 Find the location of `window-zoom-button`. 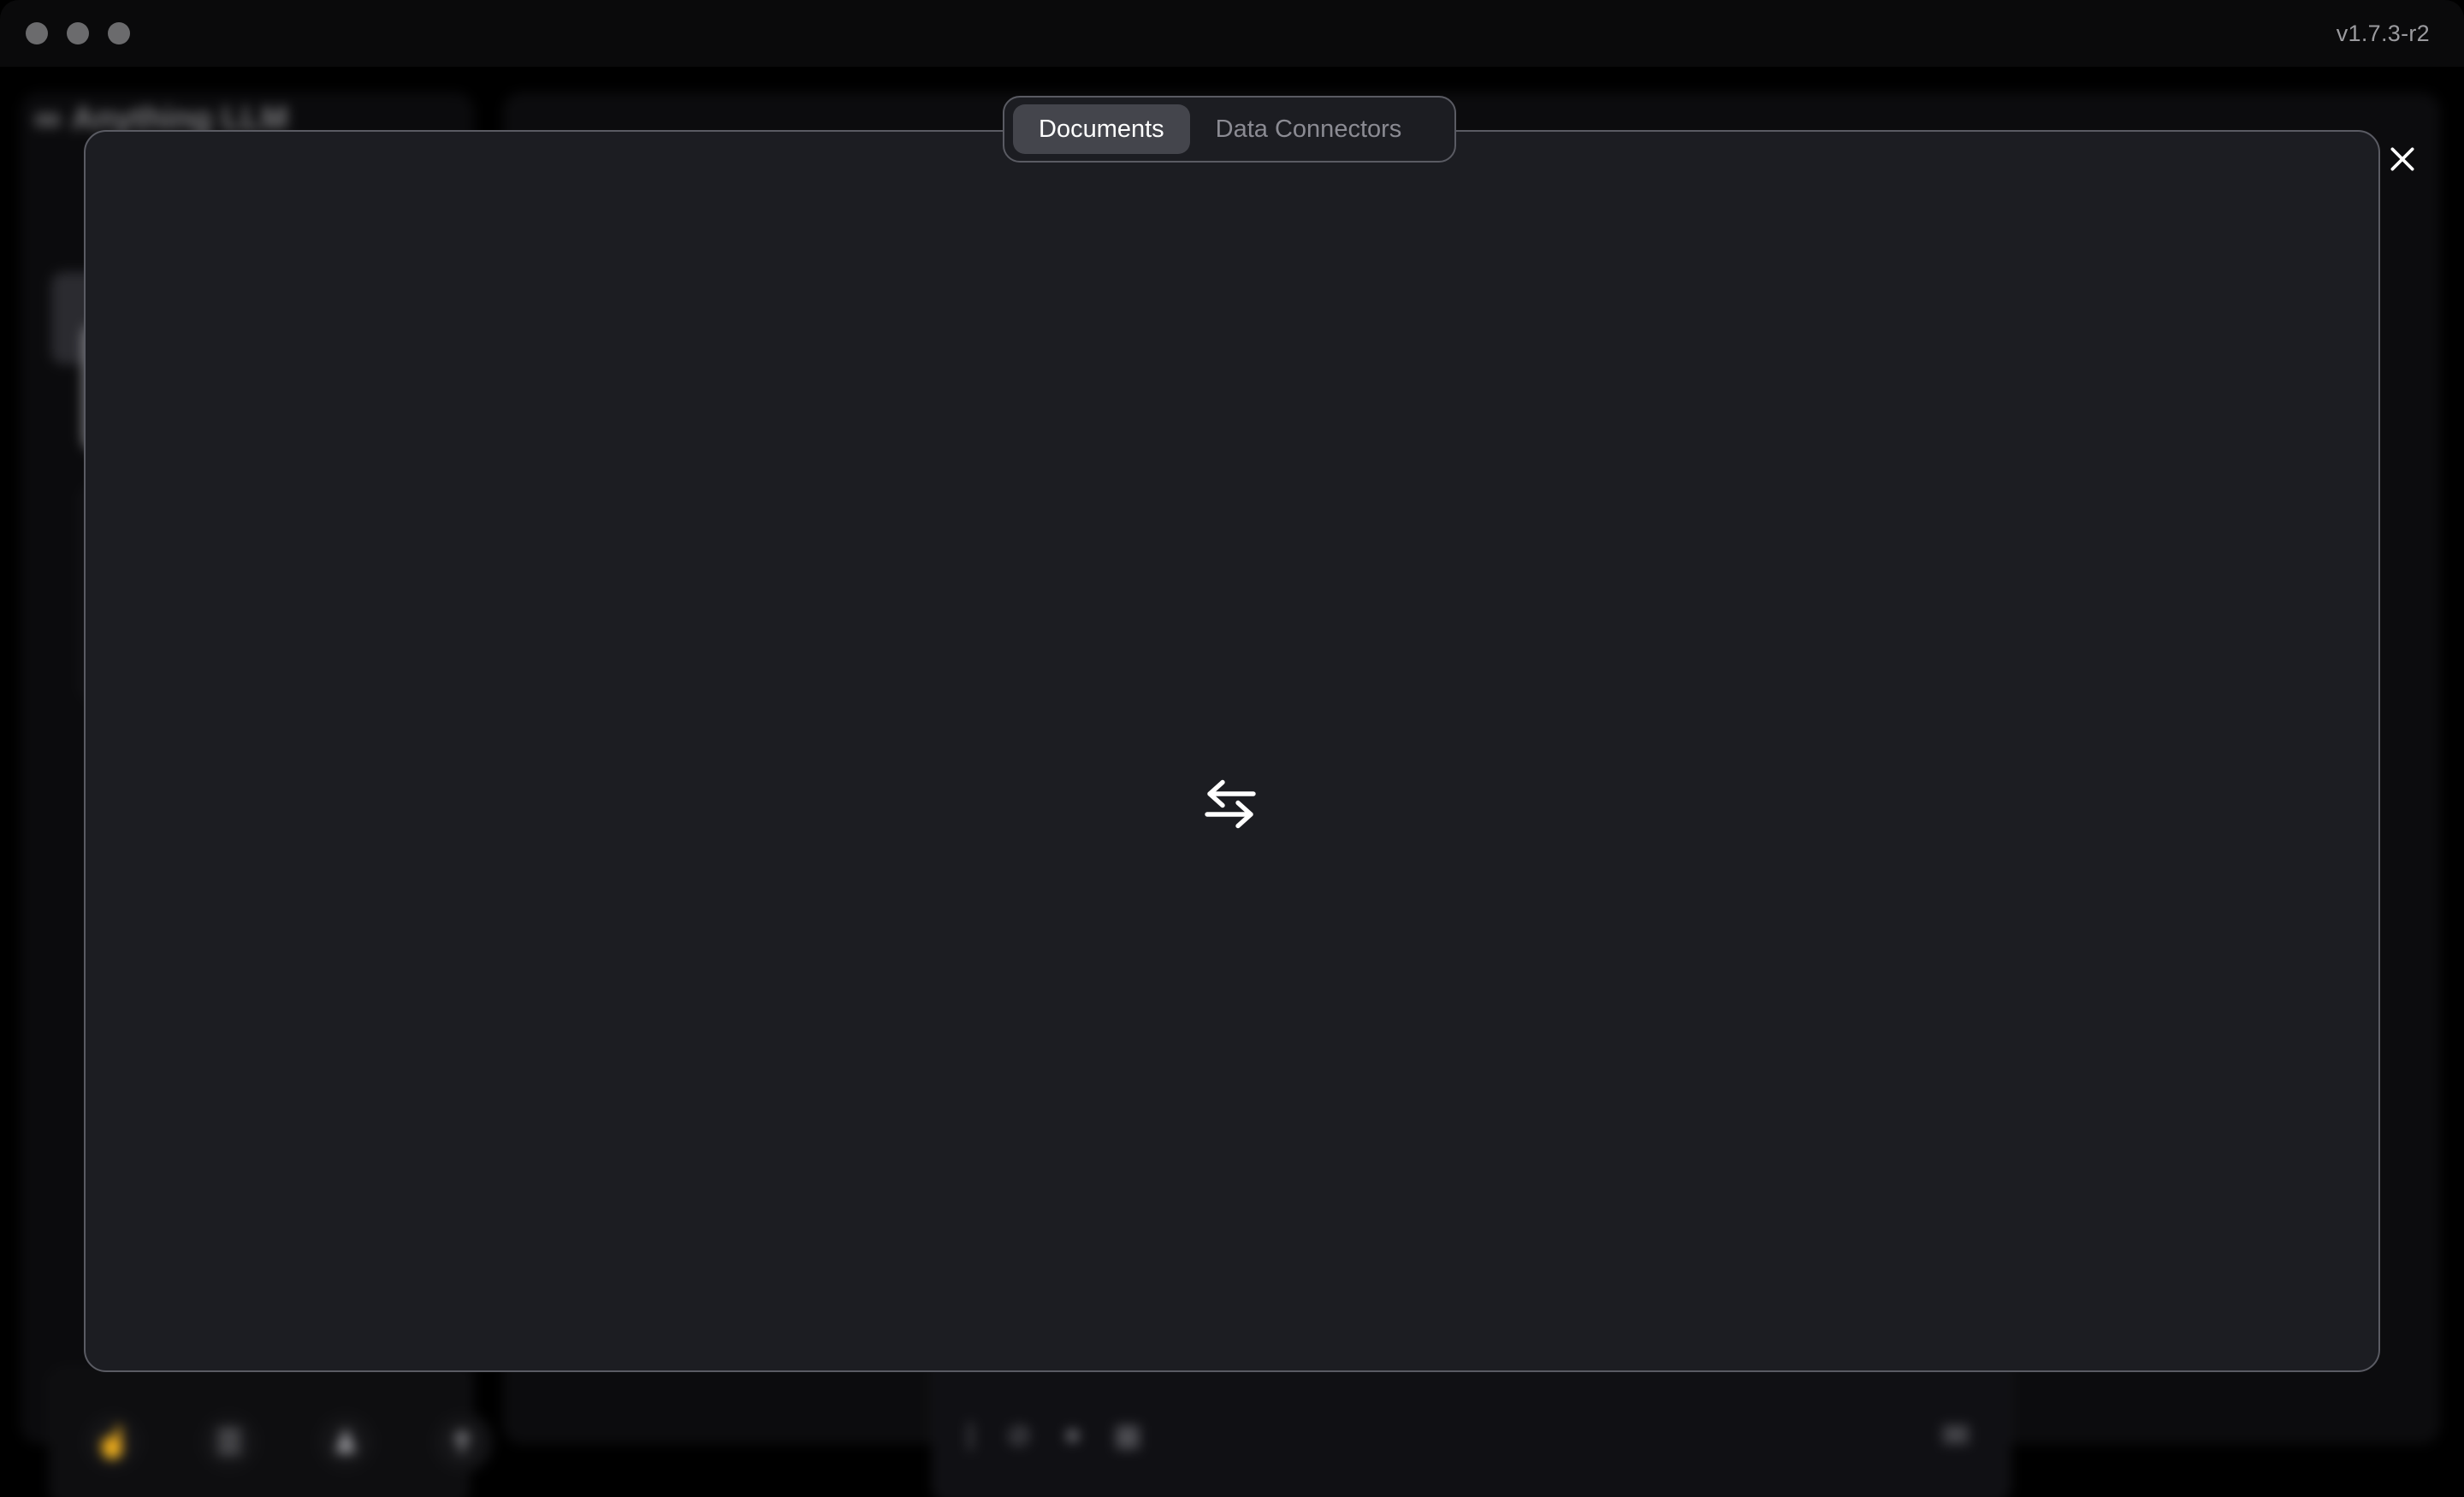

window-zoom-button is located at coordinates (119, 33).